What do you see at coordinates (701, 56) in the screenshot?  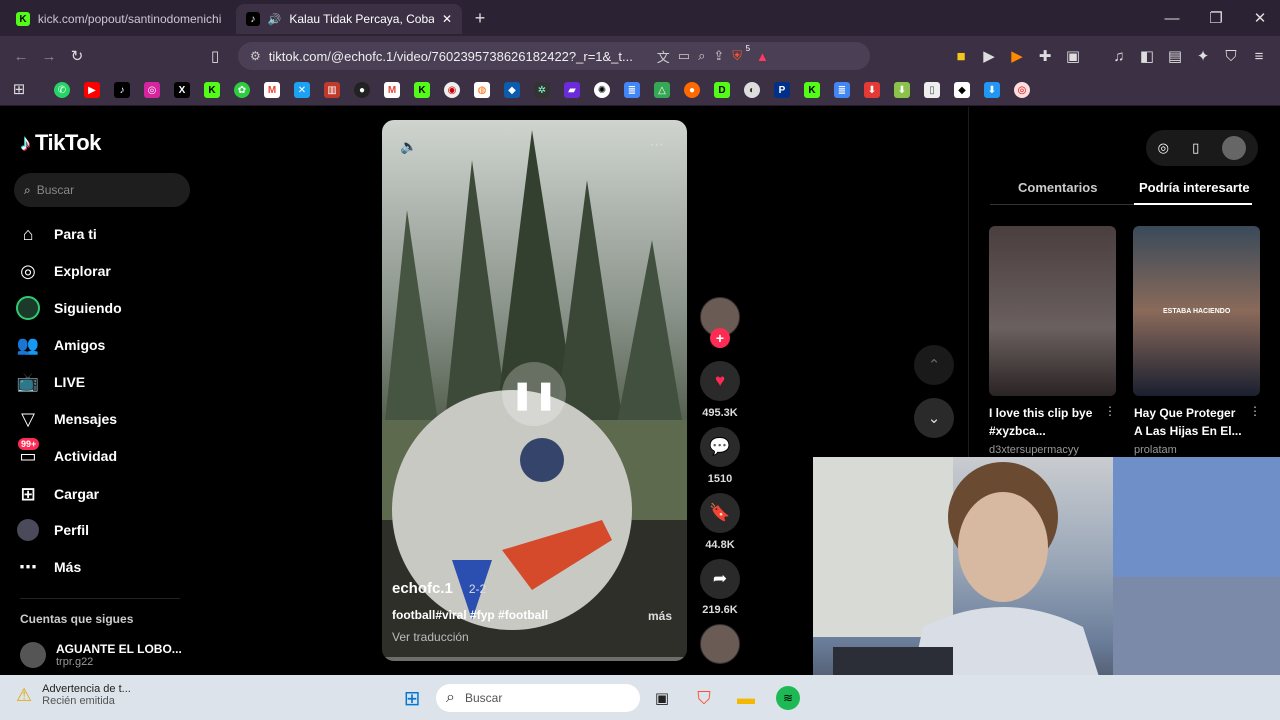 I see `zoom-icon: ⌕` at bounding box center [701, 56].